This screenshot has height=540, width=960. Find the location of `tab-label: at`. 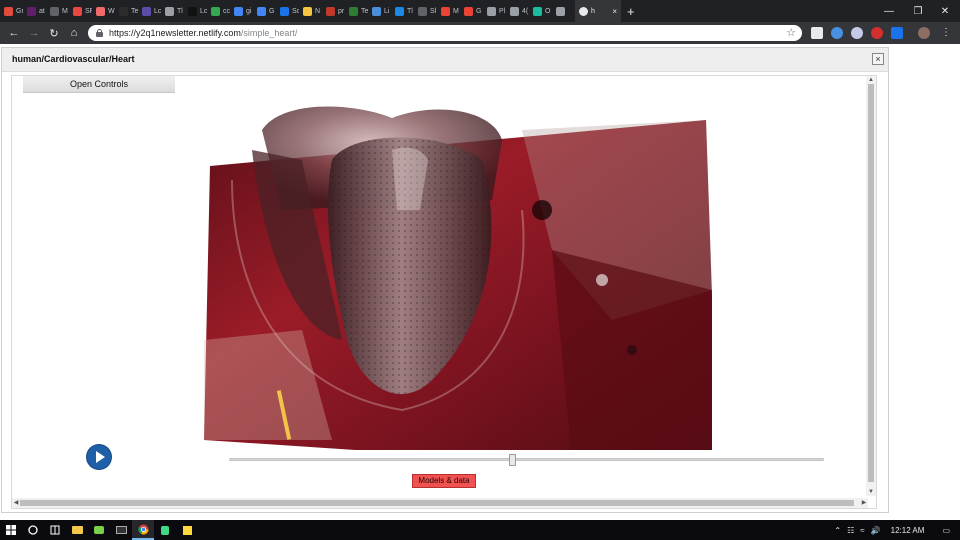

tab-label: at is located at coordinates (42, 11).